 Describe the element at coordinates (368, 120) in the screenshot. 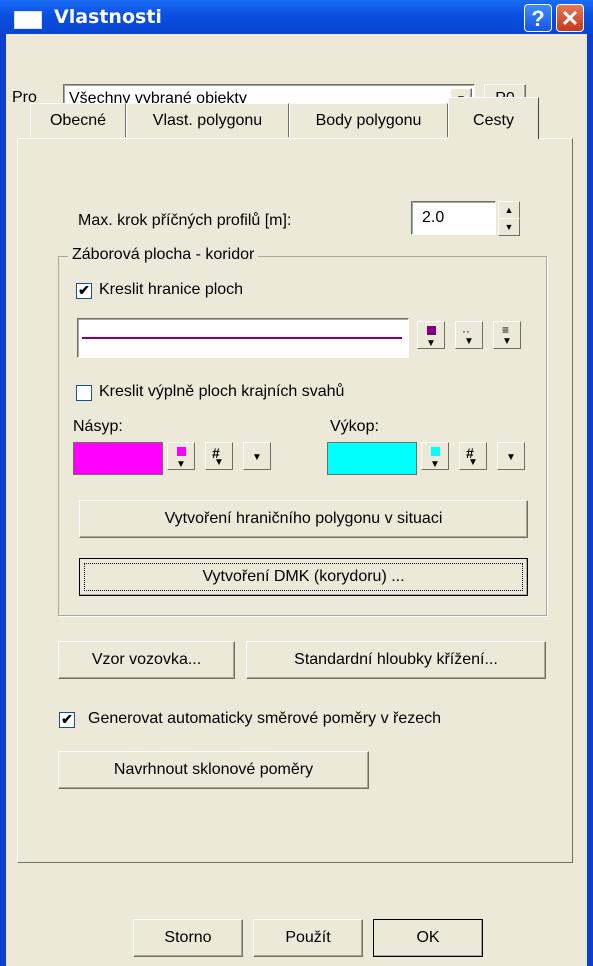

I see `tab-body-polygonu: Body polygonu` at that location.